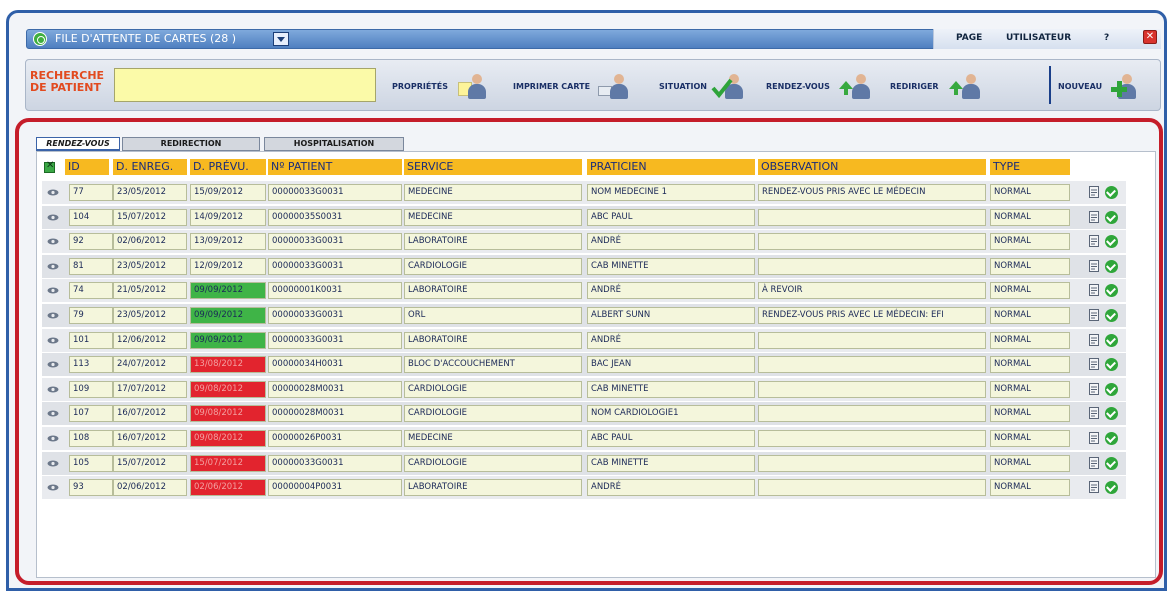  I want to click on col-service-header: SERVICE, so click(493, 167).